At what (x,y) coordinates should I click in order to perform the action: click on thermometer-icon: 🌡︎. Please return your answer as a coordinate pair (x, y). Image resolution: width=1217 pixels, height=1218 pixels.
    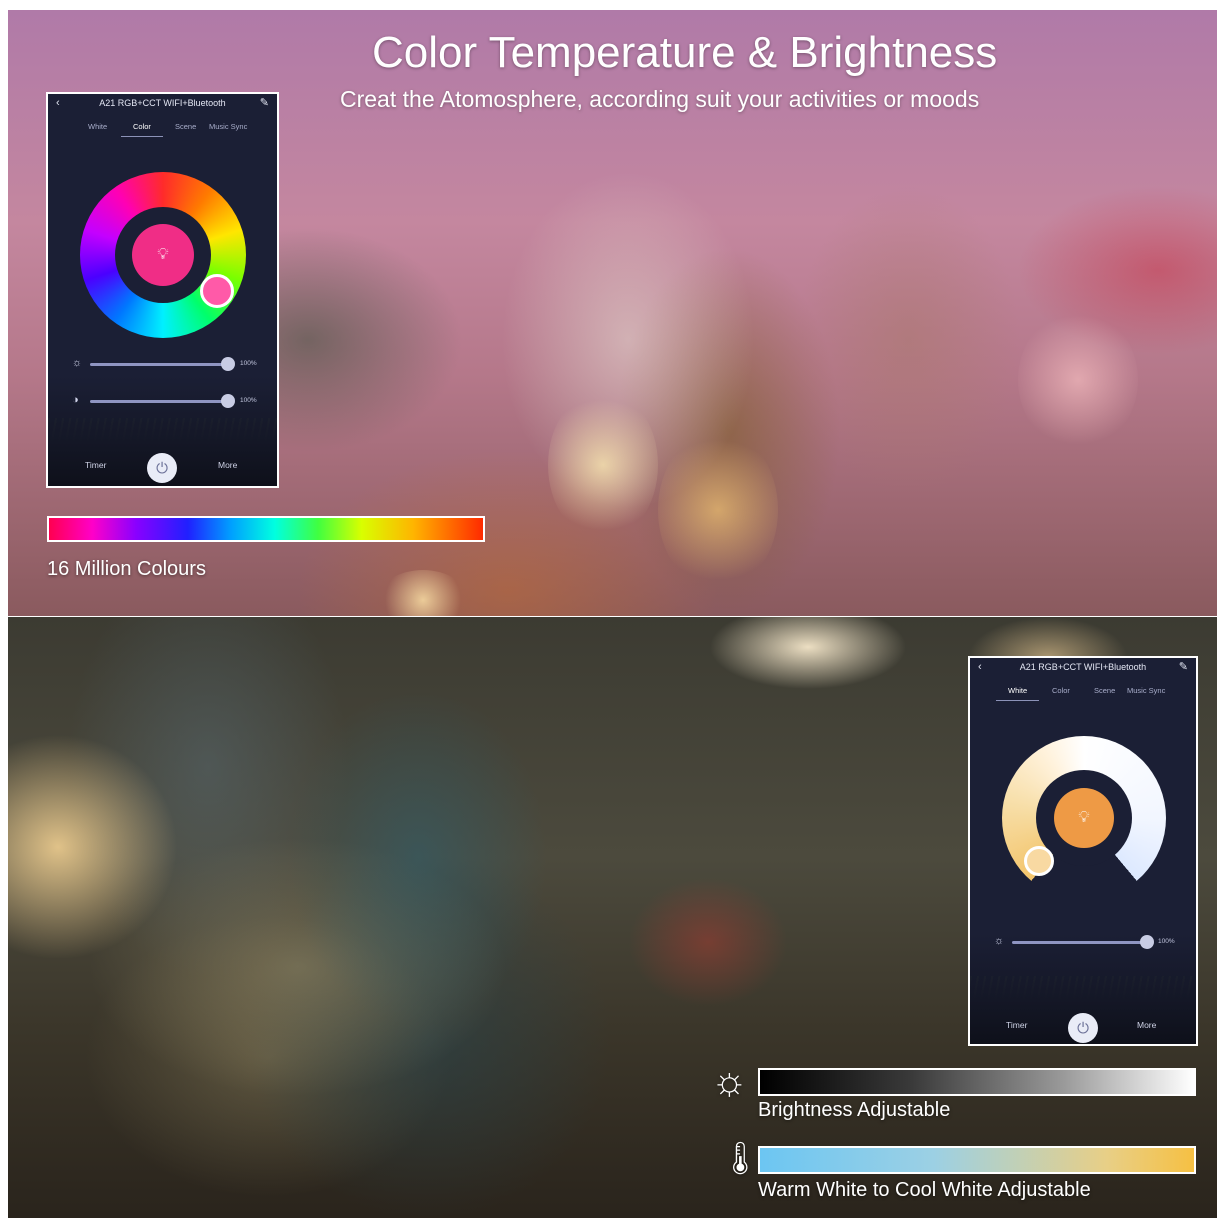
    Looking at the image, I should click on (740, 1158).